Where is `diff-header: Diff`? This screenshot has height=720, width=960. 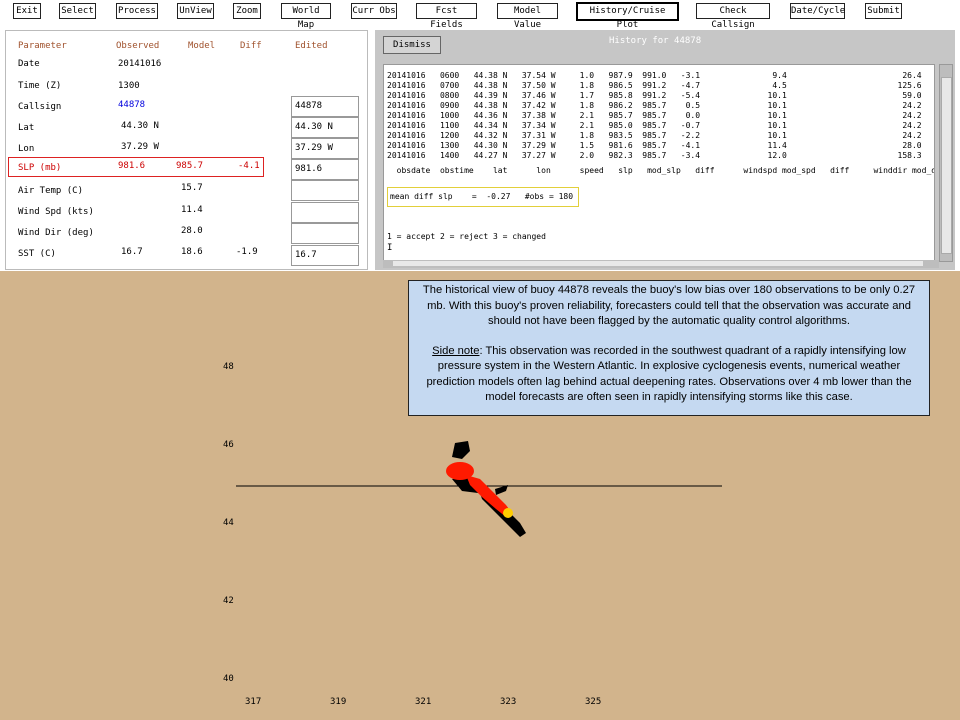 diff-header: Diff is located at coordinates (251, 46).